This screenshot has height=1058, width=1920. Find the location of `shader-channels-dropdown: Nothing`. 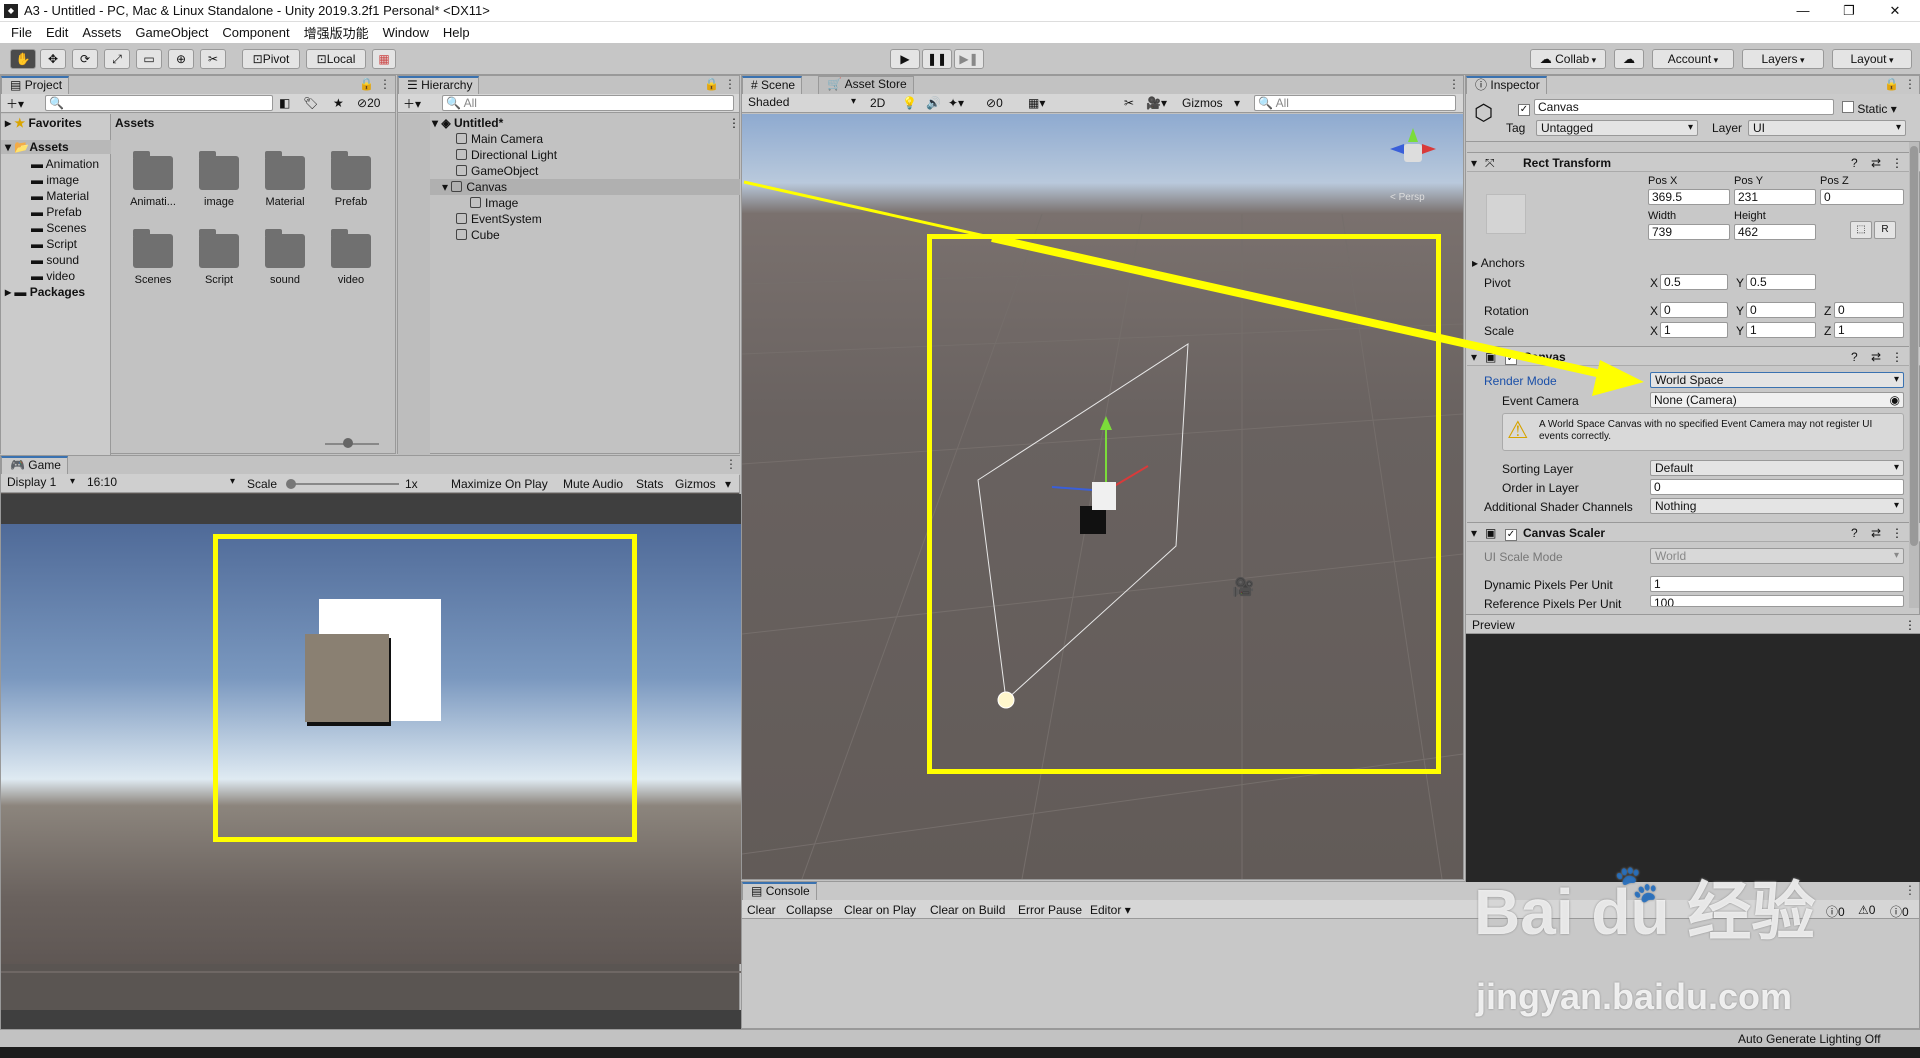

shader-channels-dropdown: Nothing is located at coordinates (1777, 506).